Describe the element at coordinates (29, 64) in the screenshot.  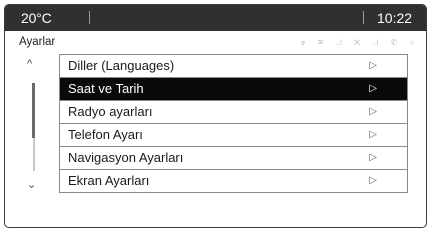
I see `scroll-up-icon: ^` at that location.